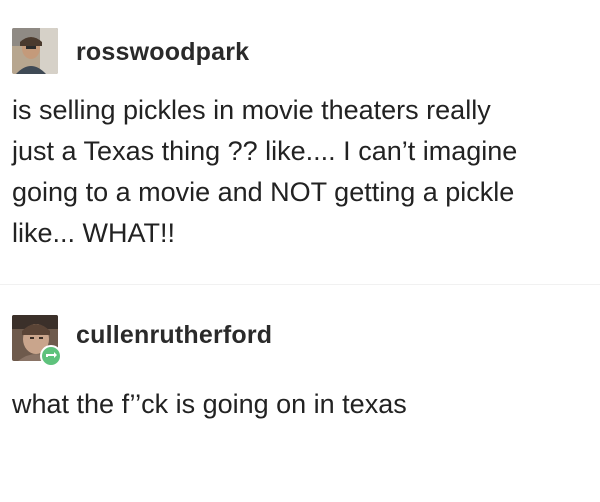  I want to click on post-body: what the f’’ck is going on in texas, so click(301, 404).